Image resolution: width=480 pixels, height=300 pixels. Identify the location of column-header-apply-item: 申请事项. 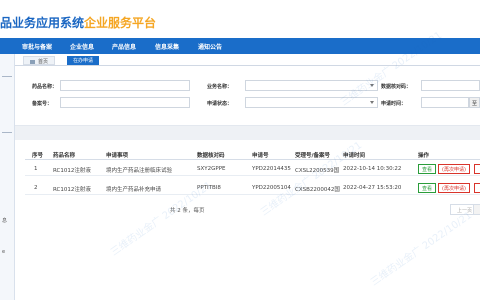
(117, 156).